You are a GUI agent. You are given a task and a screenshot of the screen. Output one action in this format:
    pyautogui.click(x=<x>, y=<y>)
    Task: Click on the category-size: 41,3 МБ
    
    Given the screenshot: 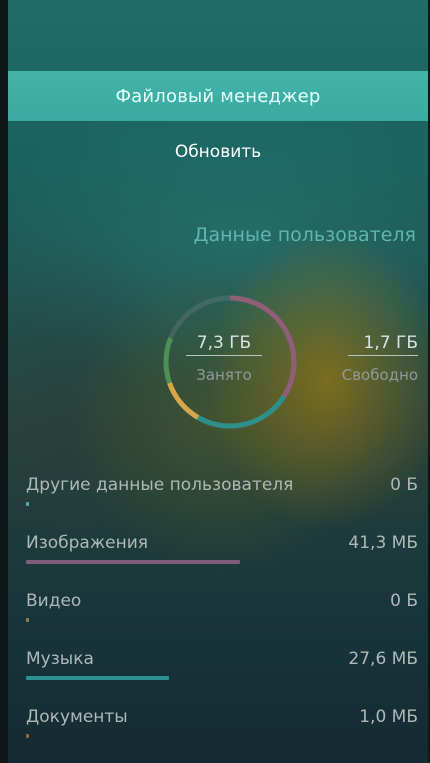 What is the action you would take?
    pyautogui.click(x=383, y=543)
    